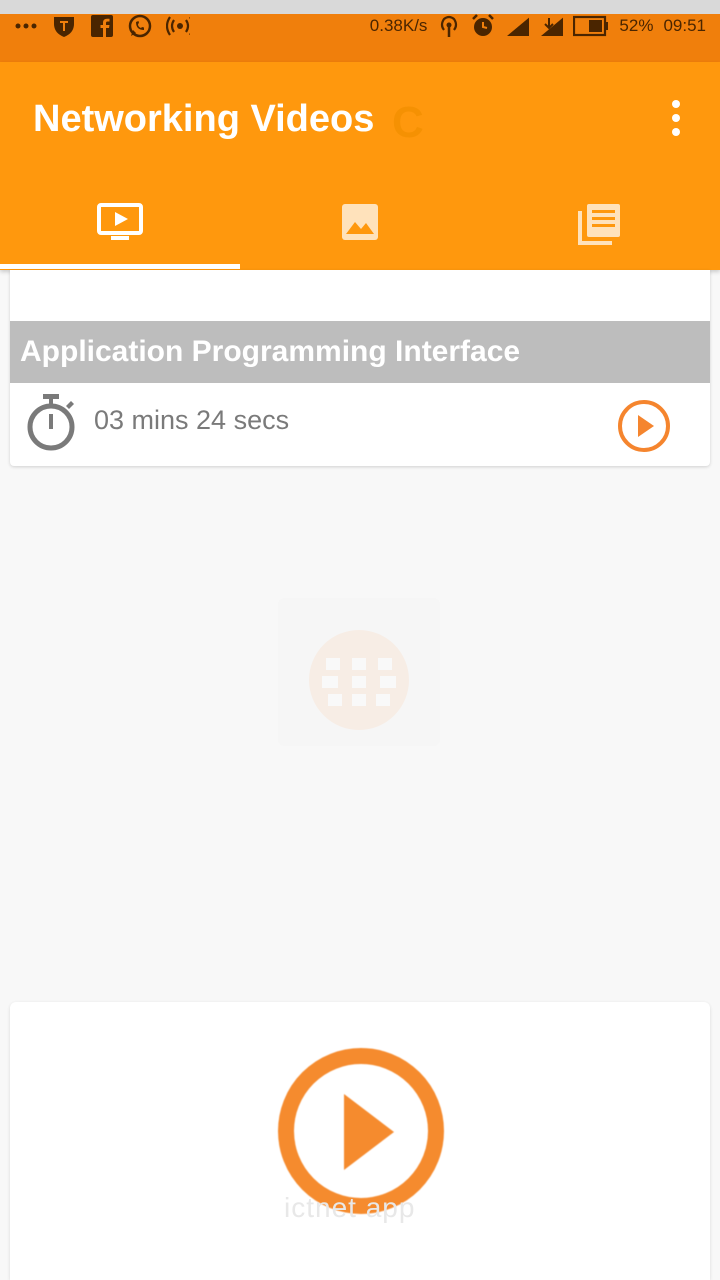 The width and height of the screenshot is (720, 1280). I want to click on shield-icon, so click(64, 26).